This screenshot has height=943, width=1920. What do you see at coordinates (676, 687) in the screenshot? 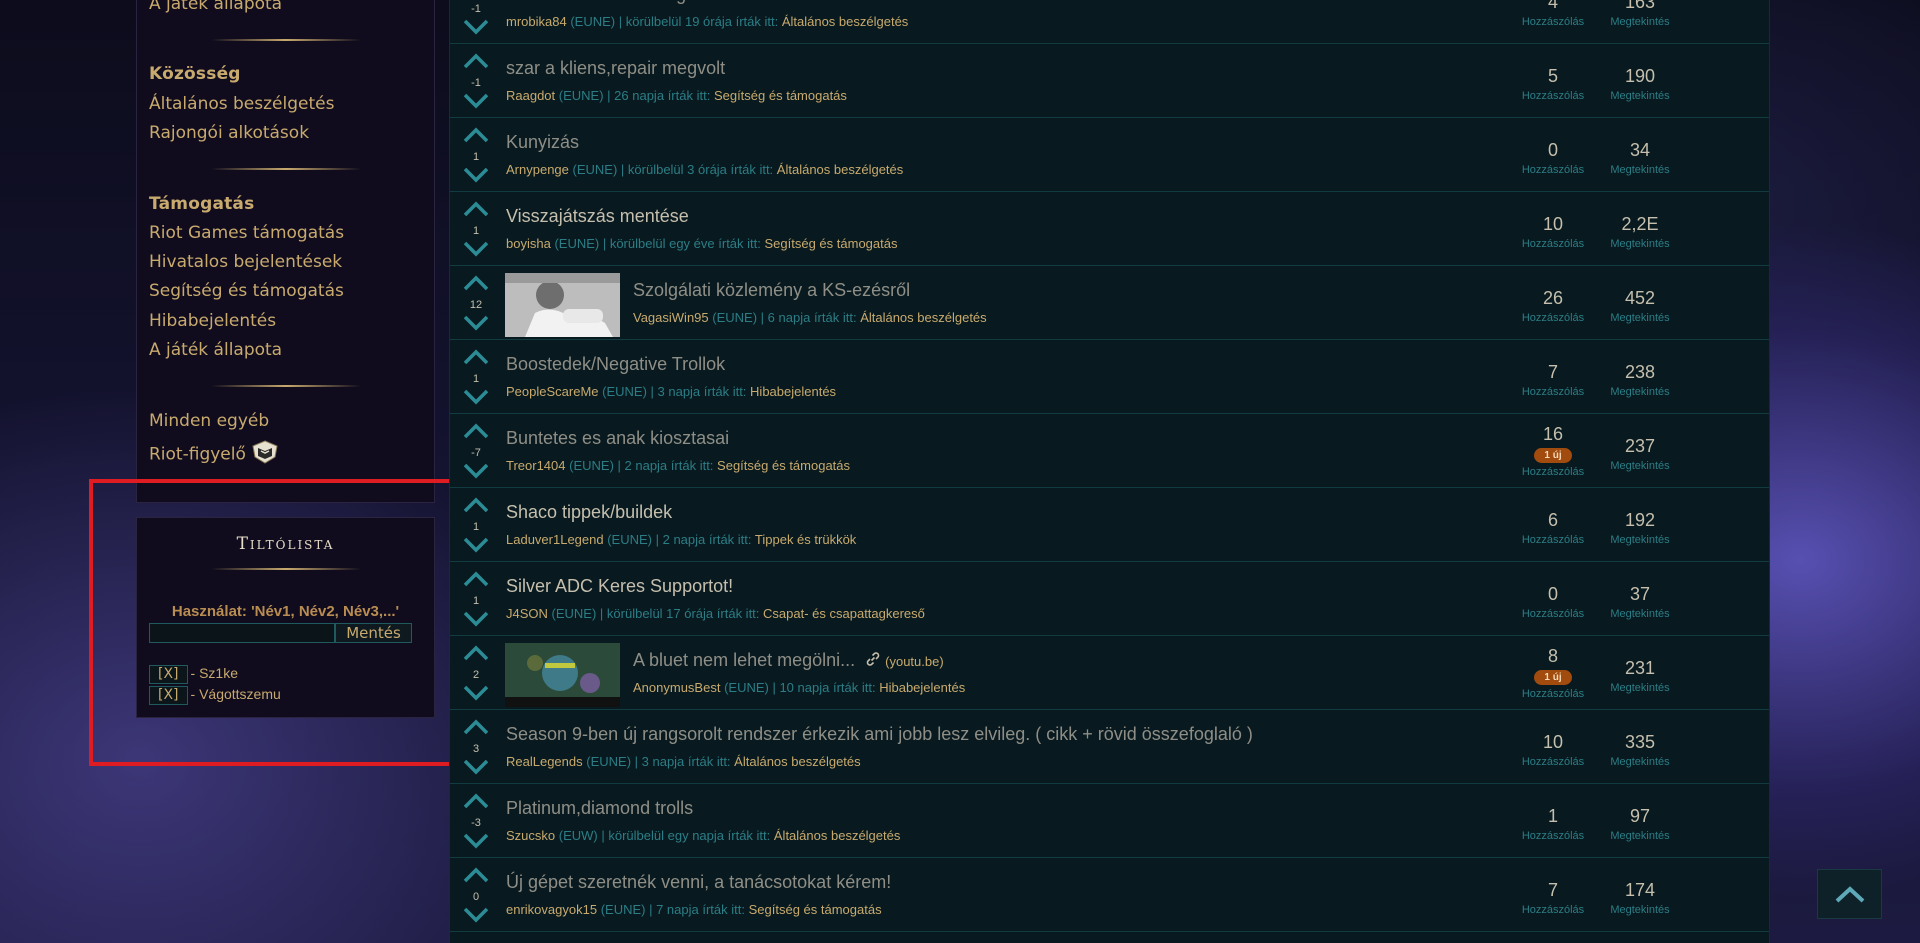
I see `thread-author-link: AnonymusBest` at bounding box center [676, 687].